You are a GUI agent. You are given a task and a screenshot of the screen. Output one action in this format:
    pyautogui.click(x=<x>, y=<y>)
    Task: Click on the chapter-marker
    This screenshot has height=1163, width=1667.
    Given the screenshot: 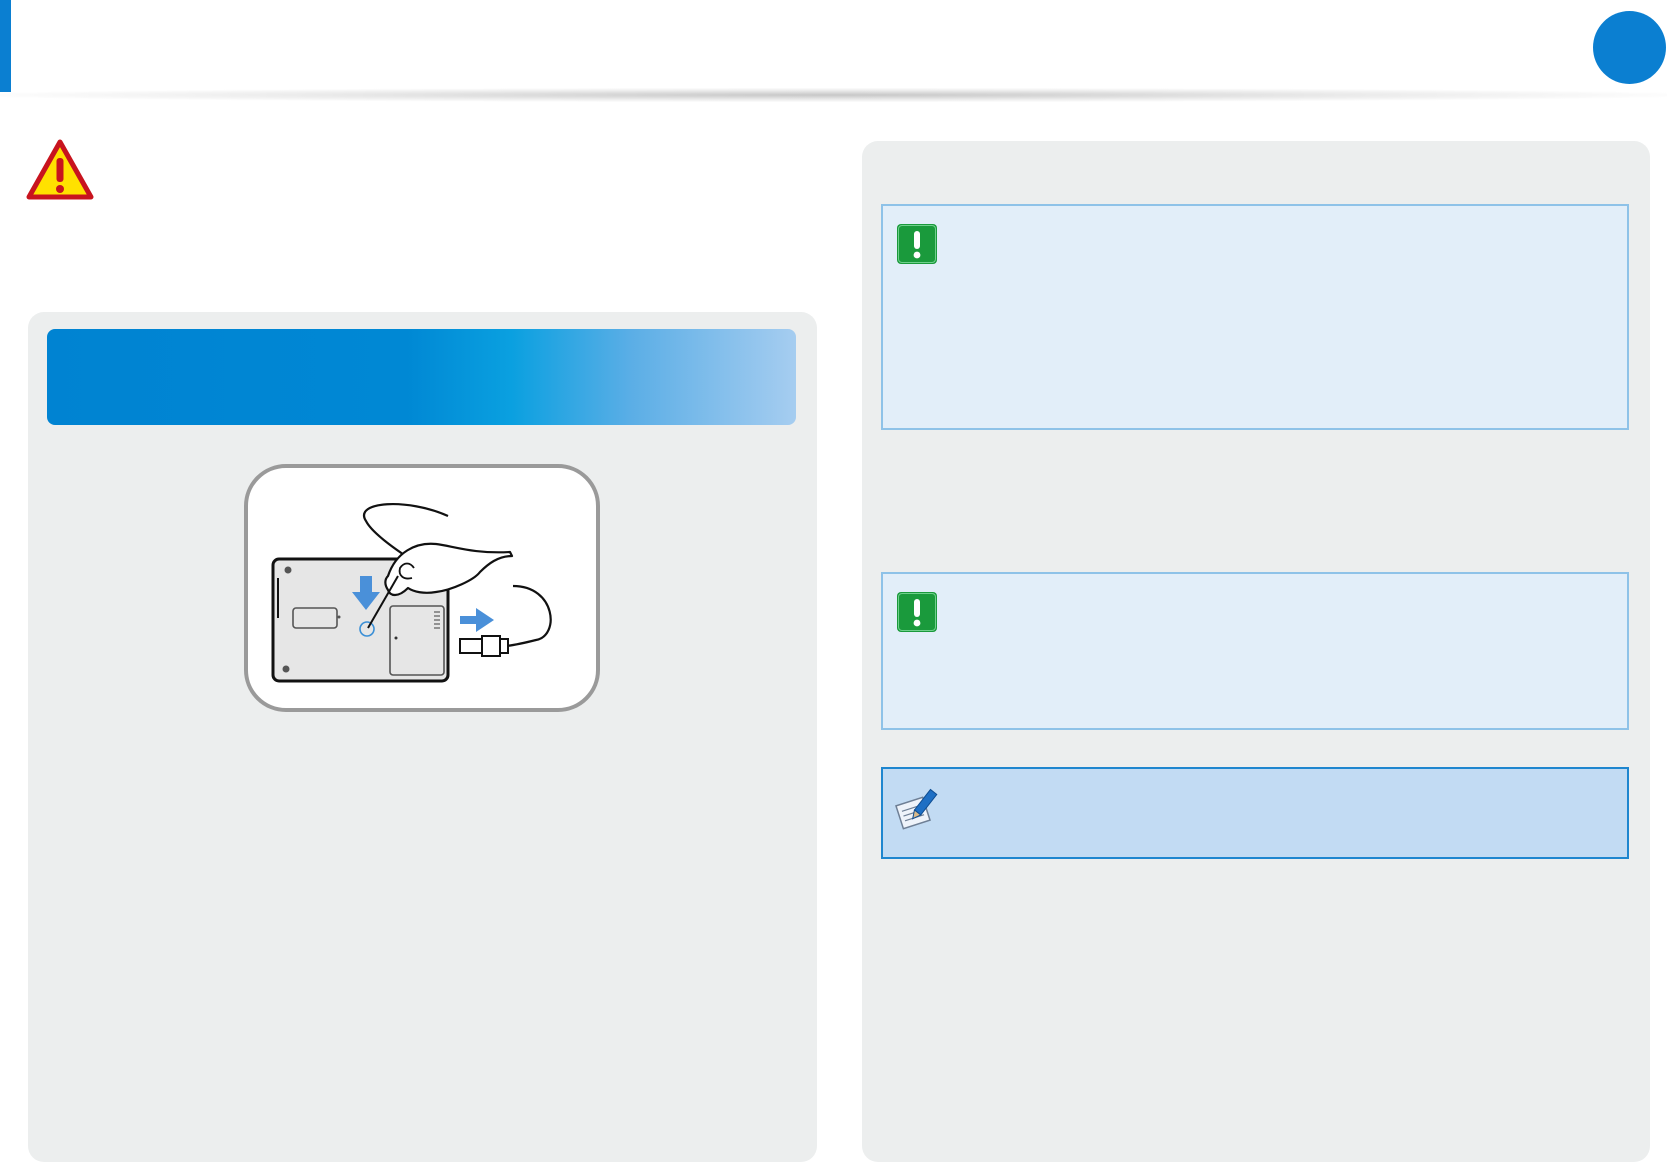 What is the action you would take?
    pyautogui.click(x=1629, y=47)
    